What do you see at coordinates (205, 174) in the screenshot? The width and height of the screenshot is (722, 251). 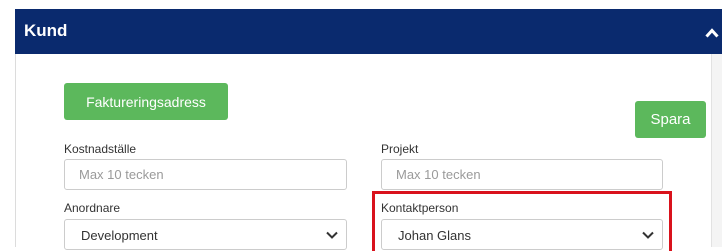 I see `kostnadstalle-input` at bounding box center [205, 174].